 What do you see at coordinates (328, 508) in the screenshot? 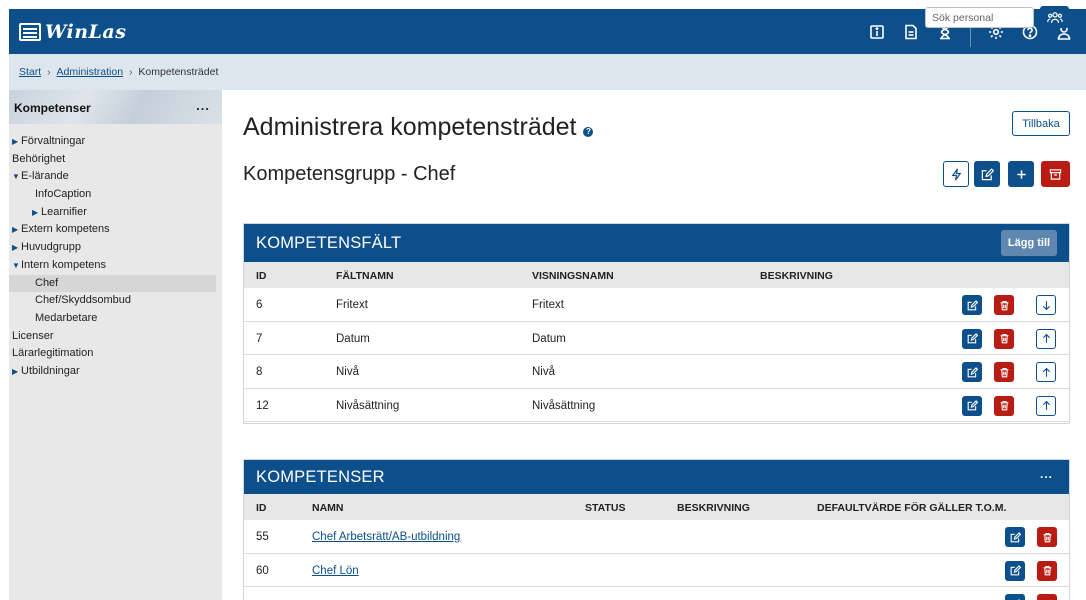
I see `column-header: NAMN` at bounding box center [328, 508].